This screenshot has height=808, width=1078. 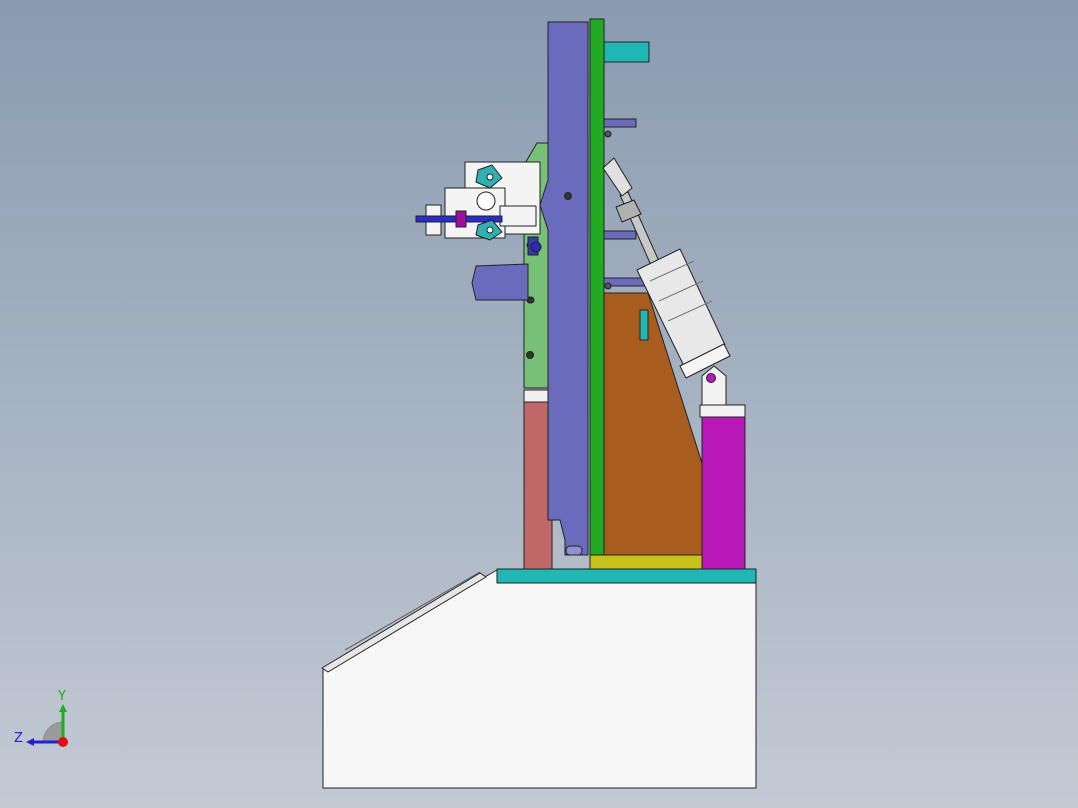 I want to click on support-block, so click(x=723, y=492).